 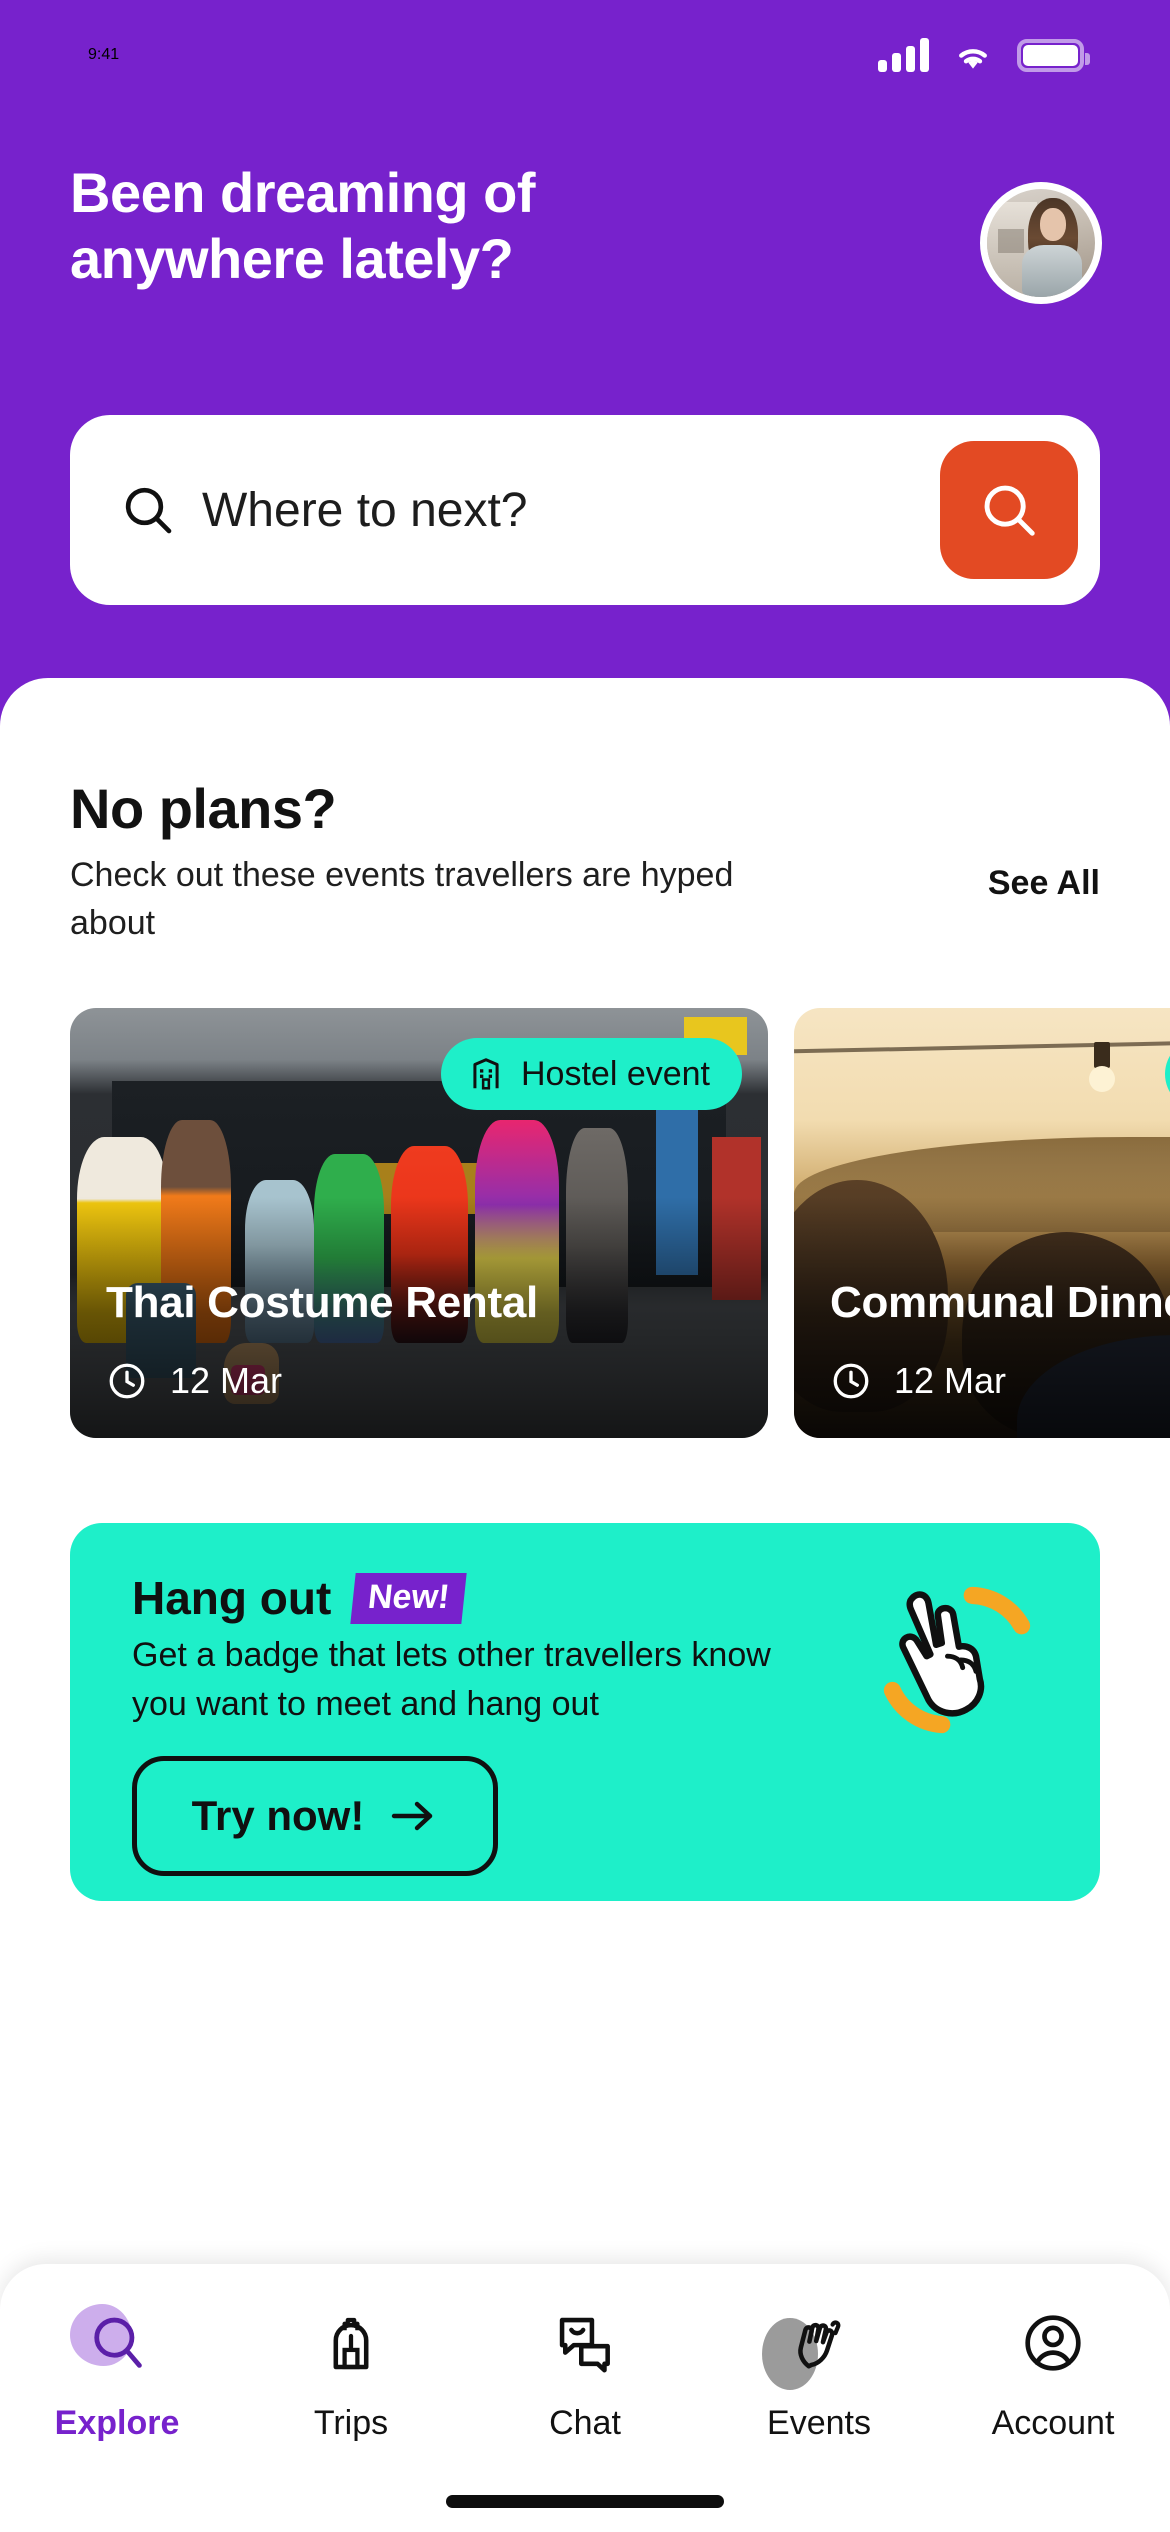 What do you see at coordinates (1041, 243) in the screenshot?
I see `profile-avatar` at bounding box center [1041, 243].